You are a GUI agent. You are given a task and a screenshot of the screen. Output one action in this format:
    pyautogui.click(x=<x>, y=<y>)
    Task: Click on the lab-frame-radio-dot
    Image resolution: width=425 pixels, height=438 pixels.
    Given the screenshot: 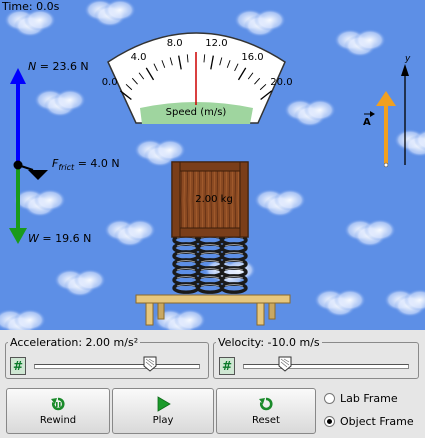 What is the action you would take?
    pyautogui.click(x=329, y=398)
    